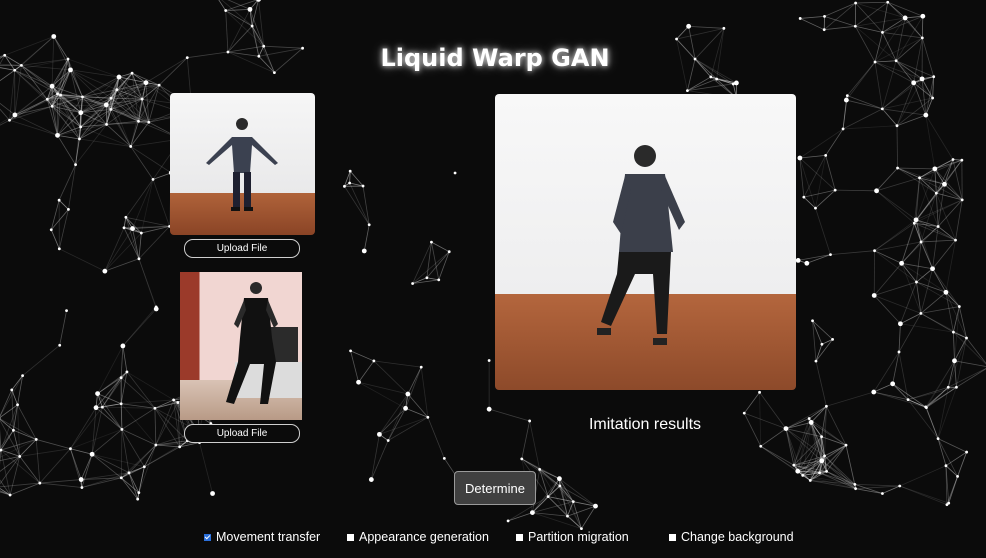 This screenshot has width=986, height=558. Describe the element at coordinates (207, 537) in the screenshot. I see `checkbox-checked-icon` at that location.